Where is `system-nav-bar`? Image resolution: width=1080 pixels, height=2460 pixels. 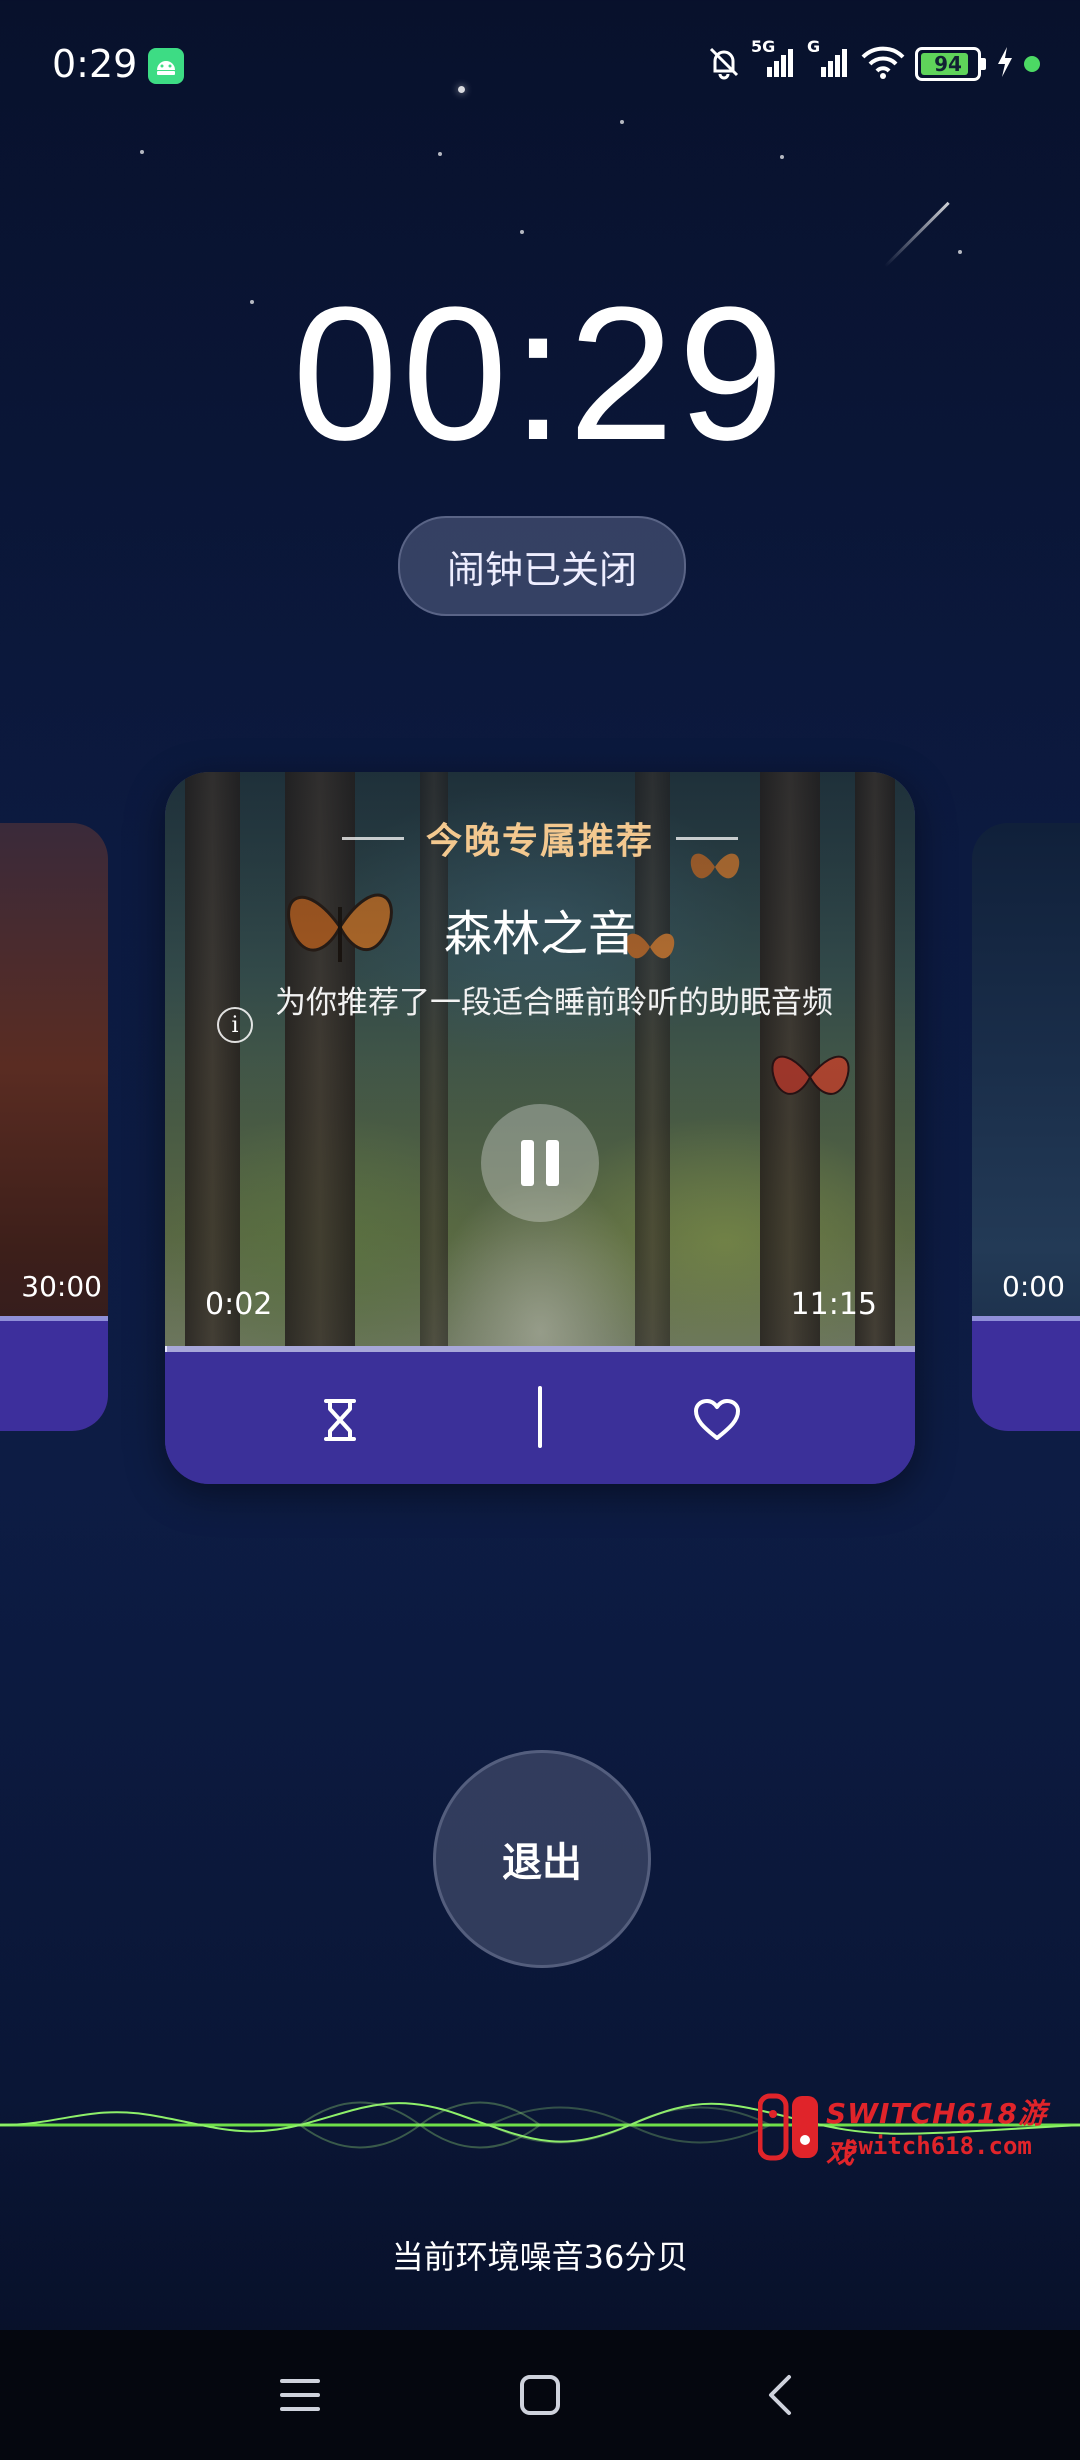
system-nav-bar is located at coordinates (540, 2395).